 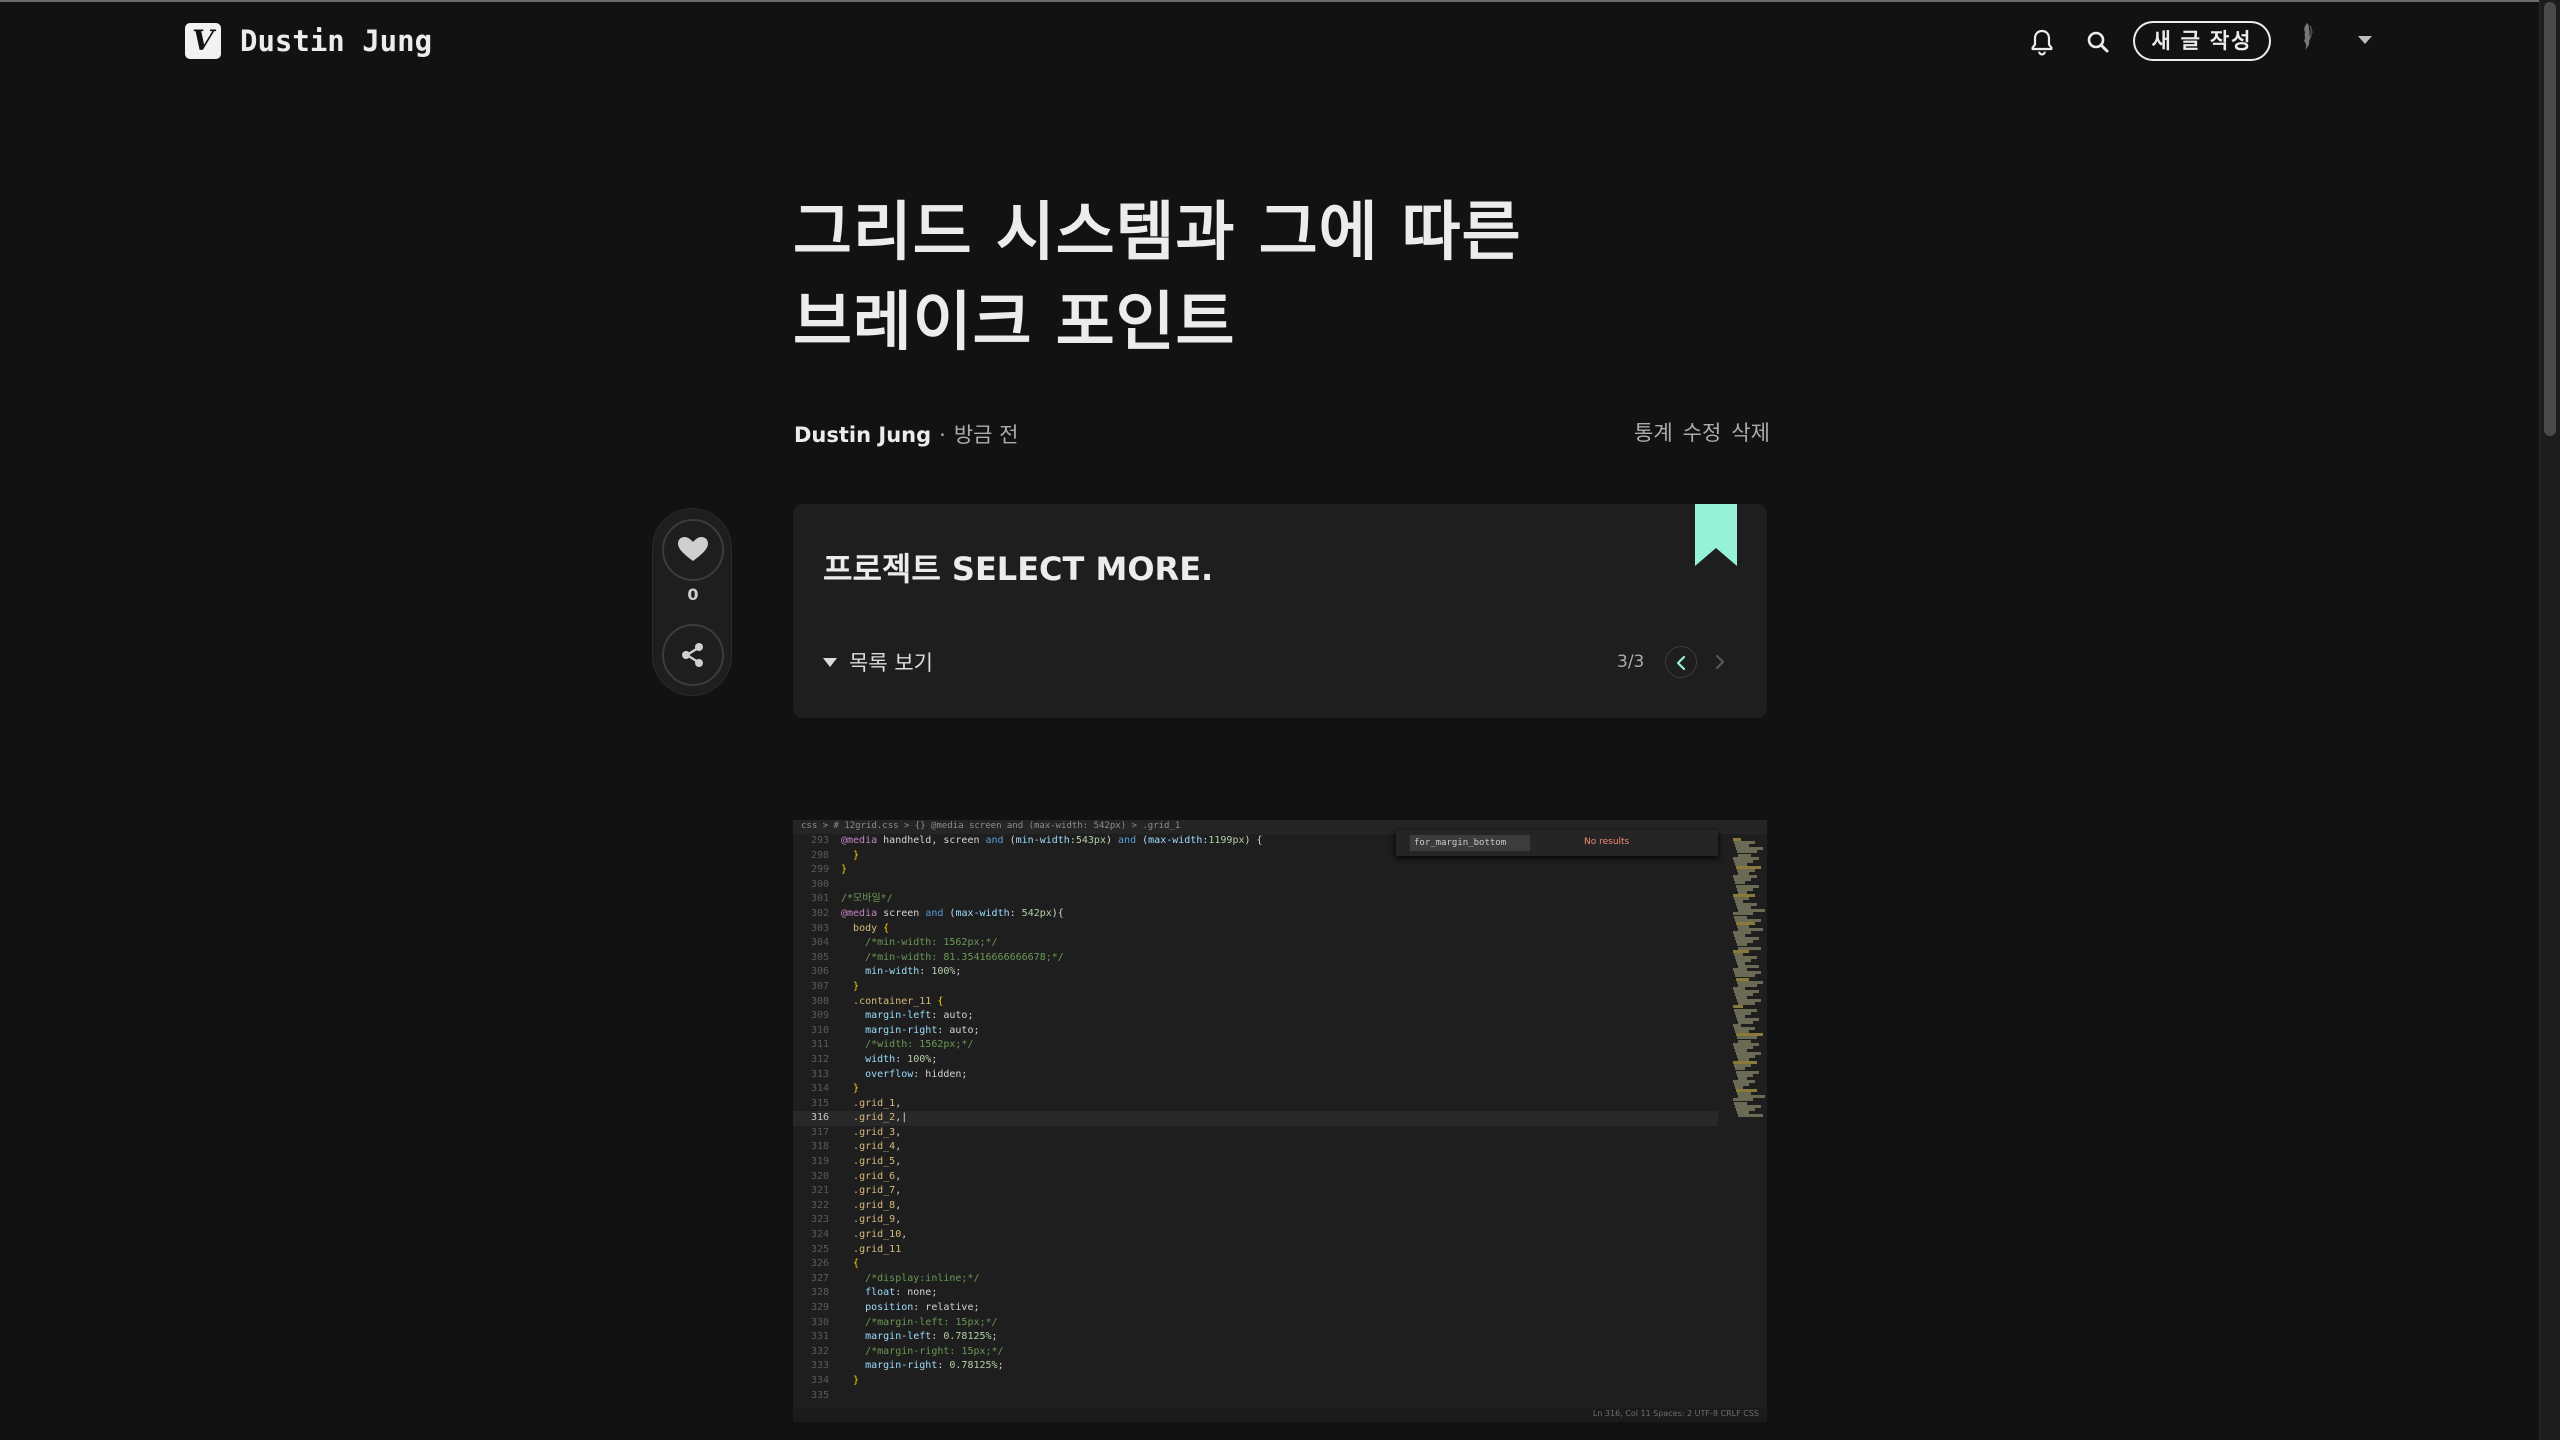 I want to click on series-prev-button, so click(x=1681, y=662).